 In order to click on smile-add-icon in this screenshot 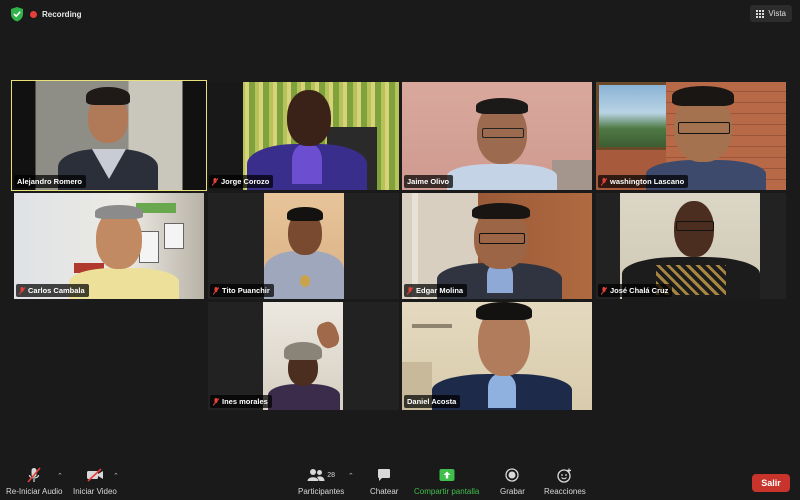, I will do `click(564, 475)`.